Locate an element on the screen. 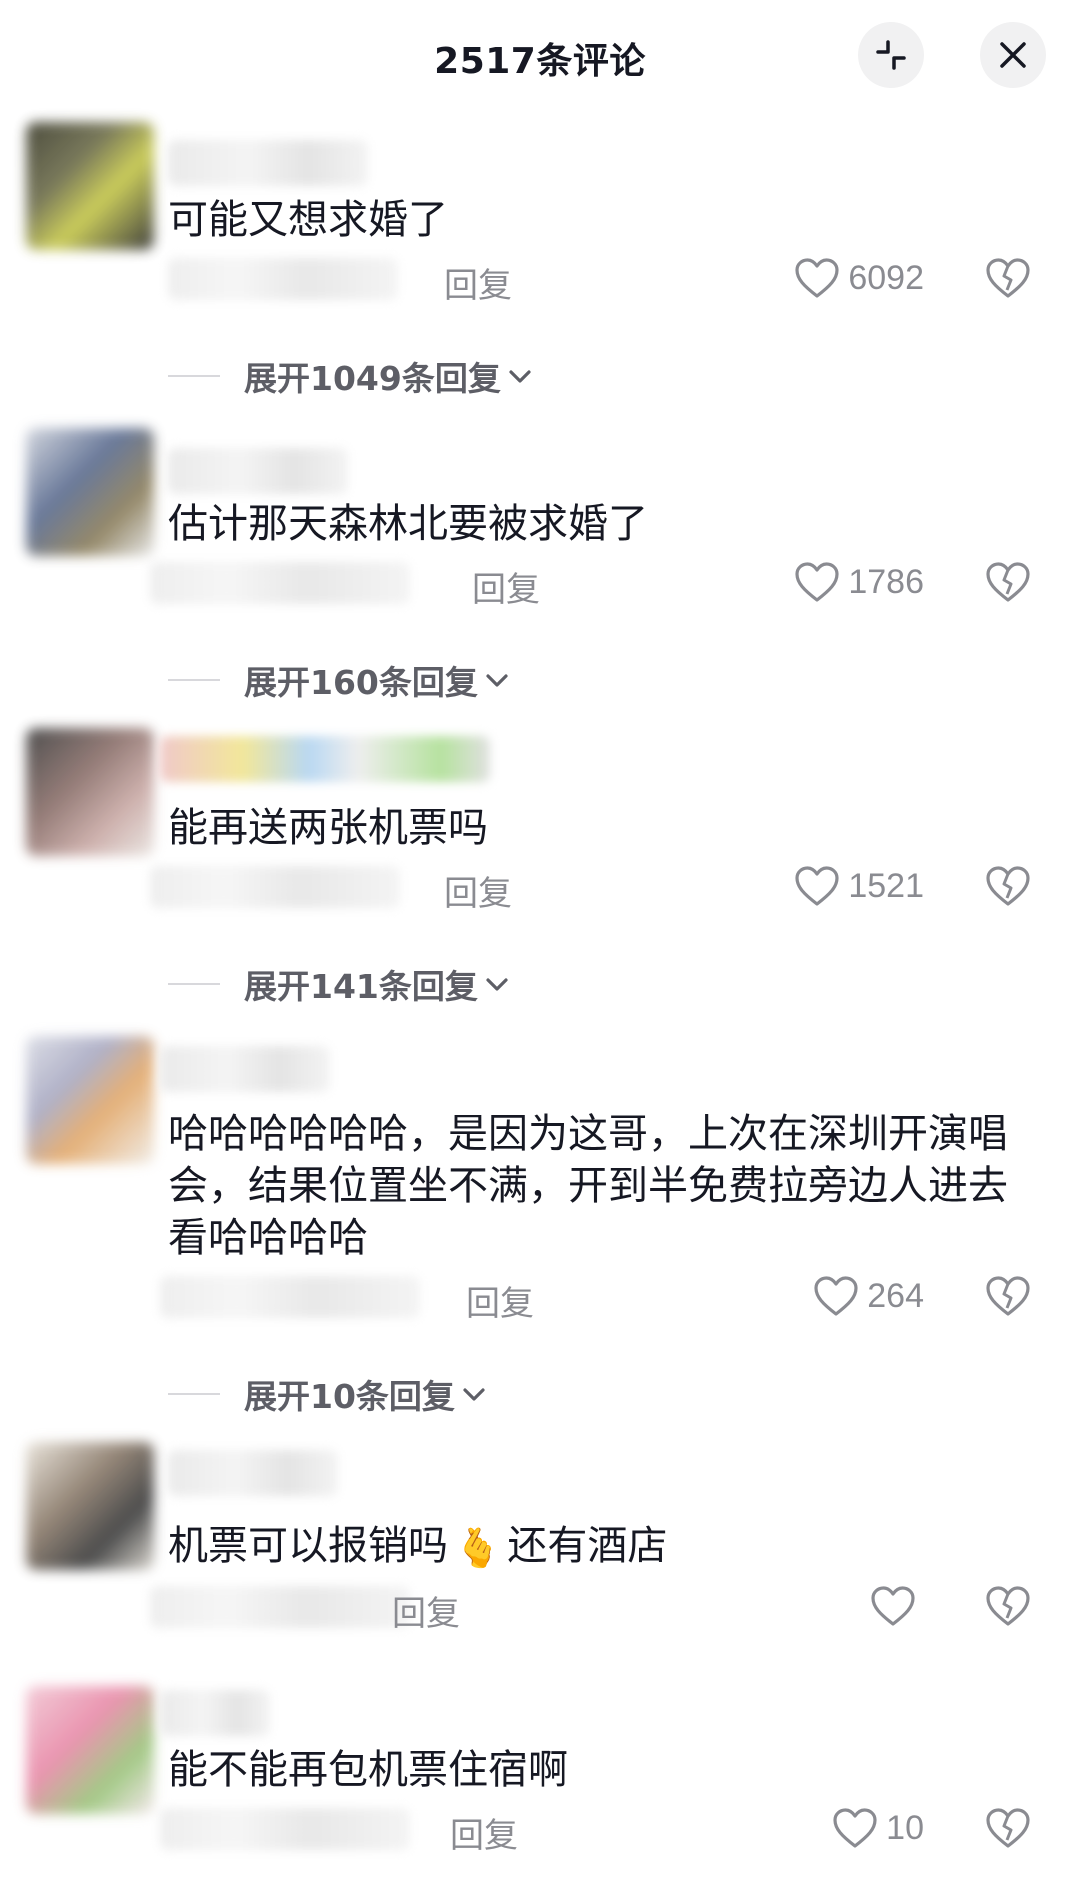 The image size is (1080, 1898). expand-replies-label: 展开160条回复 is located at coordinates (361, 682).